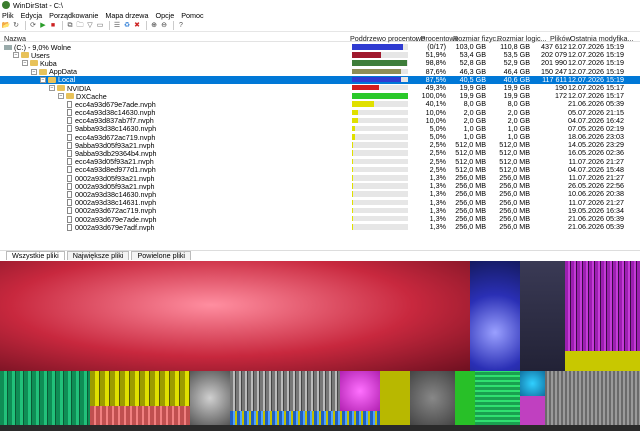 The height and width of the screenshot is (431, 640). What do you see at coordinates (161, 255) in the screenshot?
I see `tab-2: Powielone pliki` at bounding box center [161, 255].